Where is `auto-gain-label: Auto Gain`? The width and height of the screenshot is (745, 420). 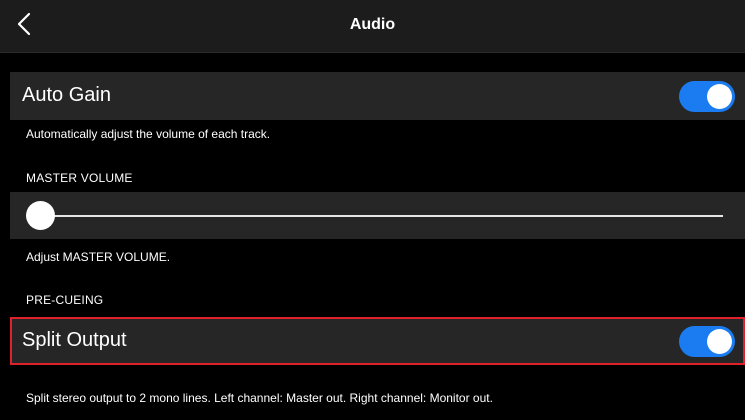
auto-gain-label: Auto Gain is located at coordinates (66, 95).